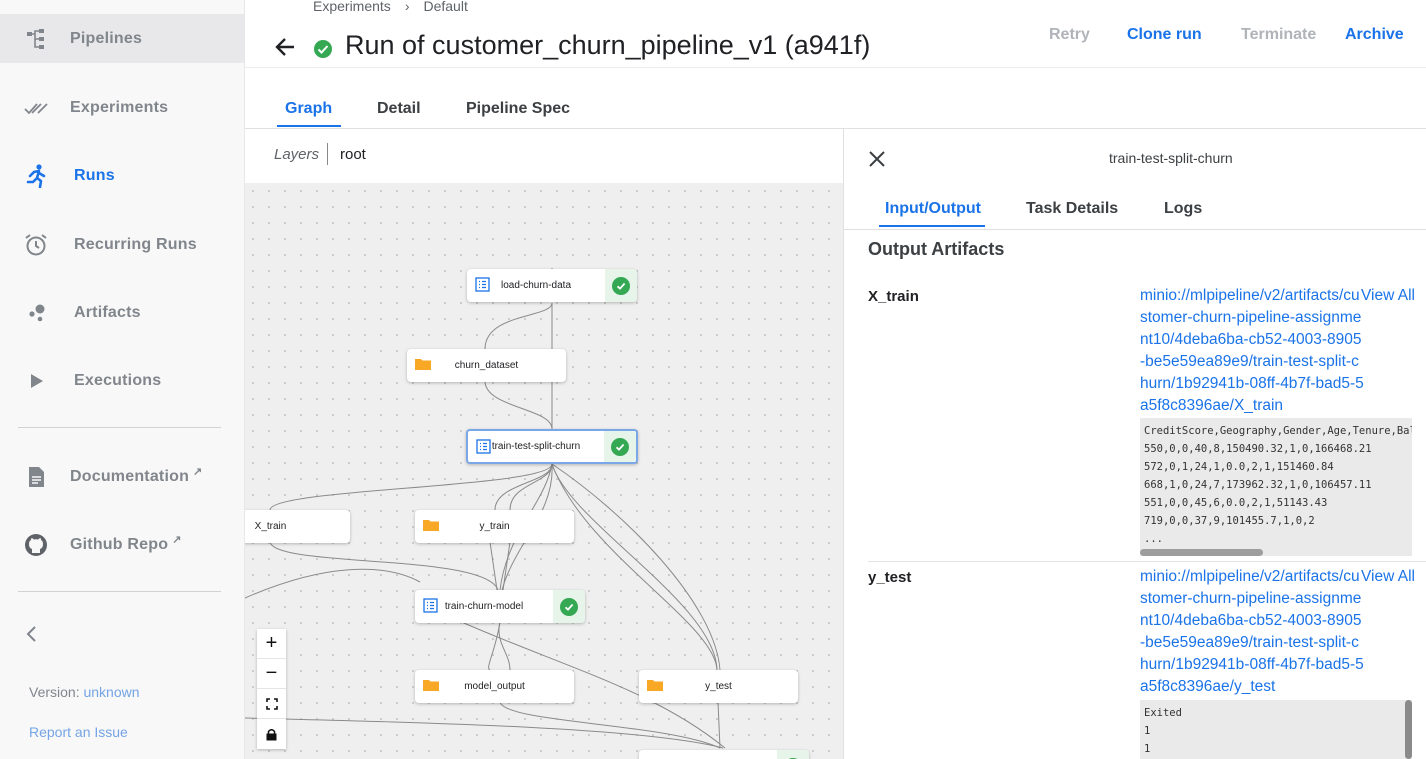 The height and width of the screenshot is (759, 1426). I want to click on graph-node-load-churn-data: load-churn-data, so click(552, 285).